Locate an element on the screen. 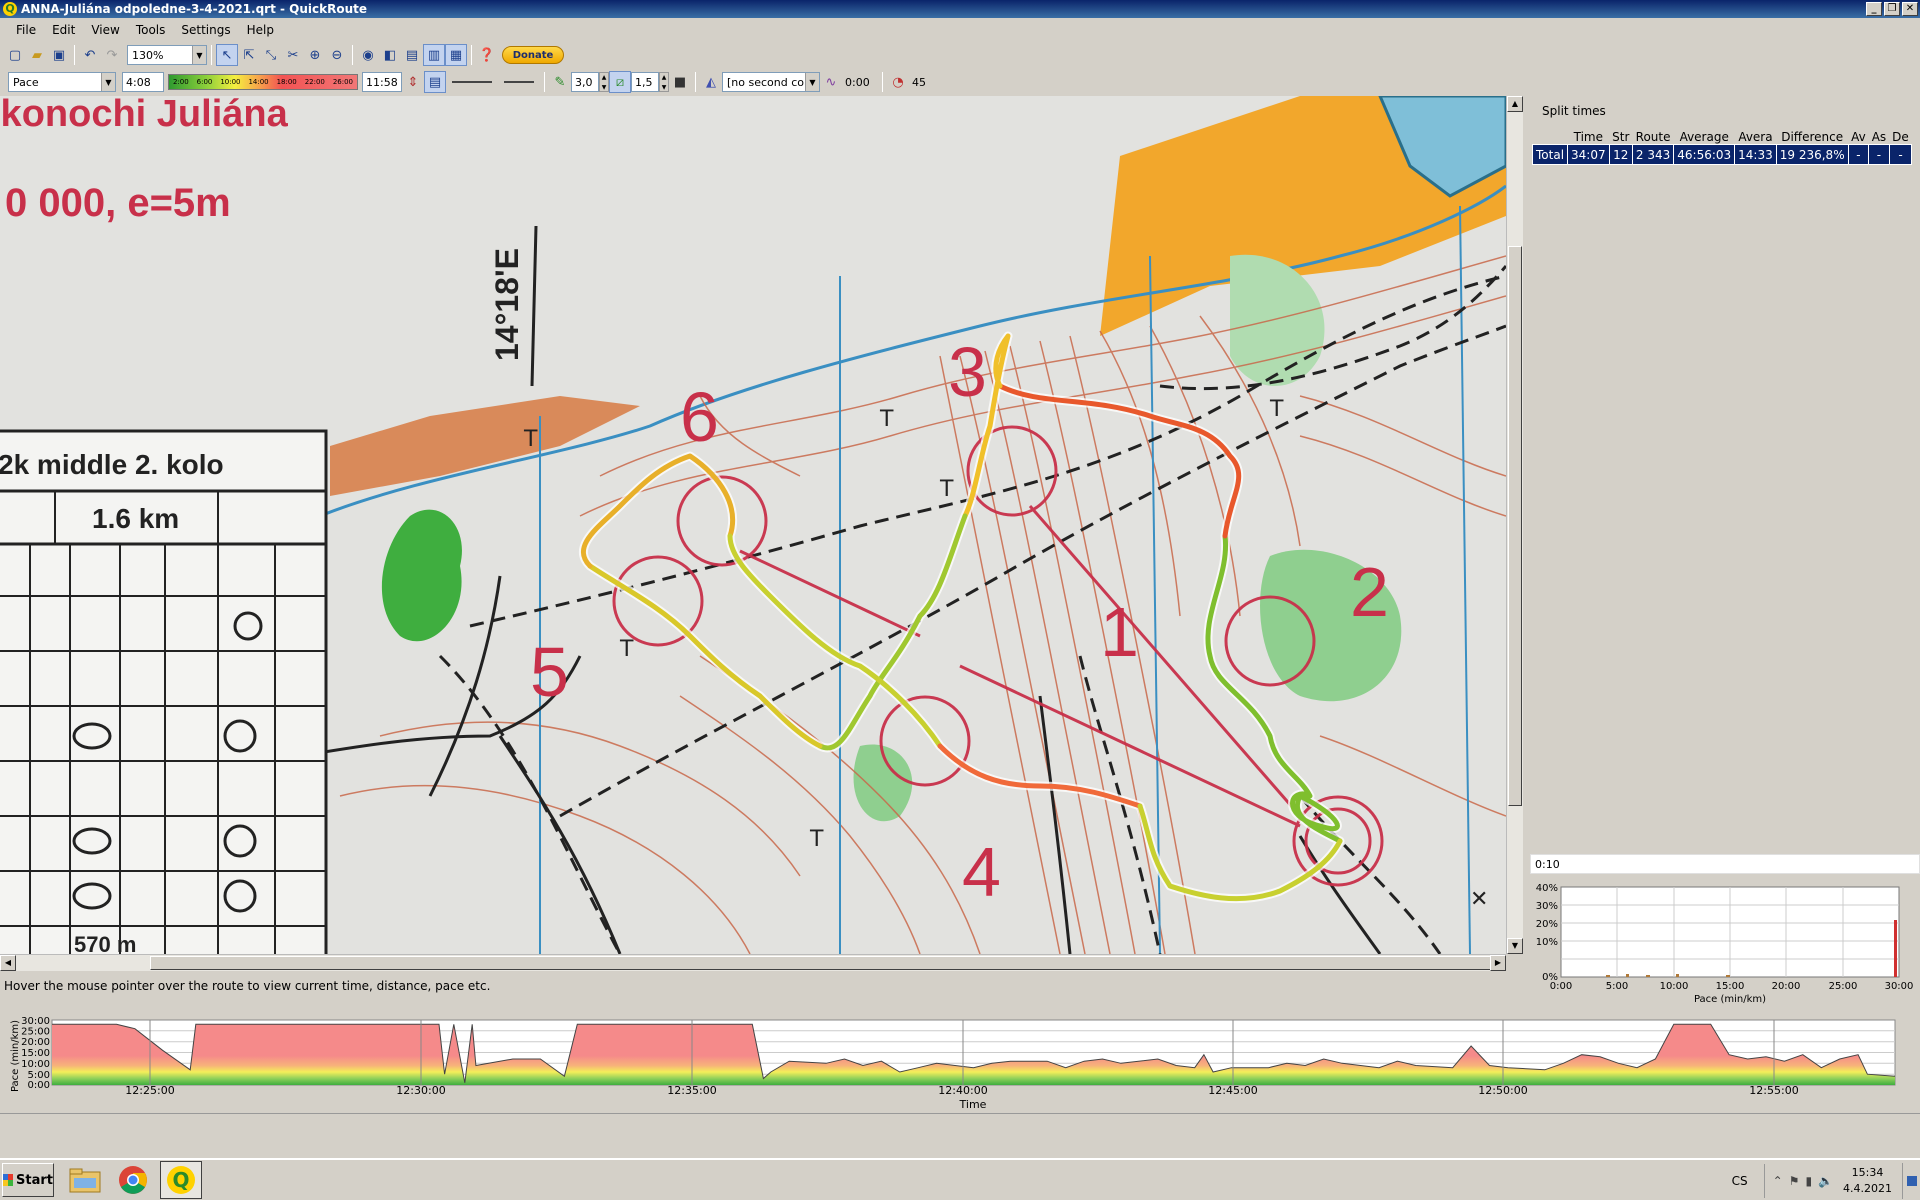  chrome-icon is located at coordinates (133, 1180).